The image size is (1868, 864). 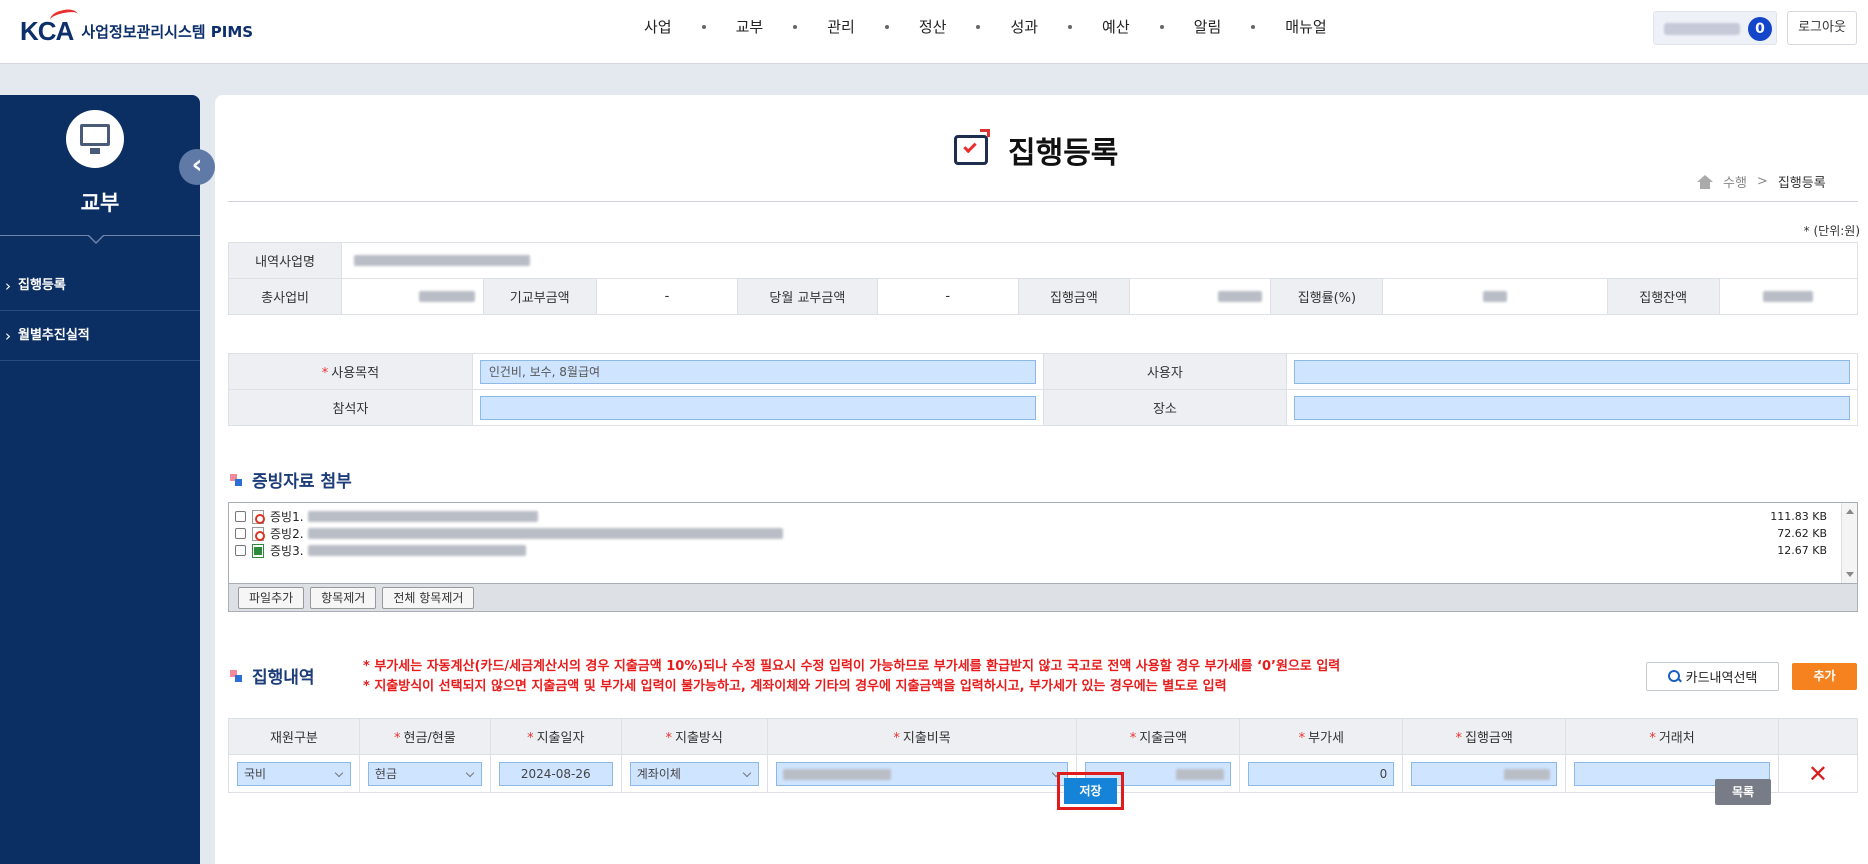 What do you see at coordinates (1824, 676) in the screenshot?
I see `add-row-button: 추가` at bounding box center [1824, 676].